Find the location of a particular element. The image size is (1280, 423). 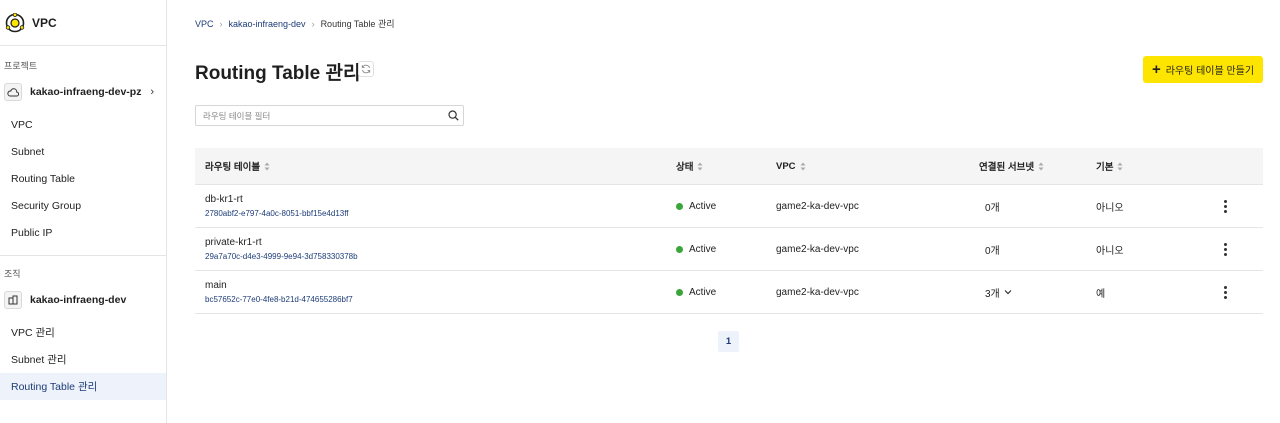

project-selector: kakao-infraeng-dev-pz › is located at coordinates (83, 92).